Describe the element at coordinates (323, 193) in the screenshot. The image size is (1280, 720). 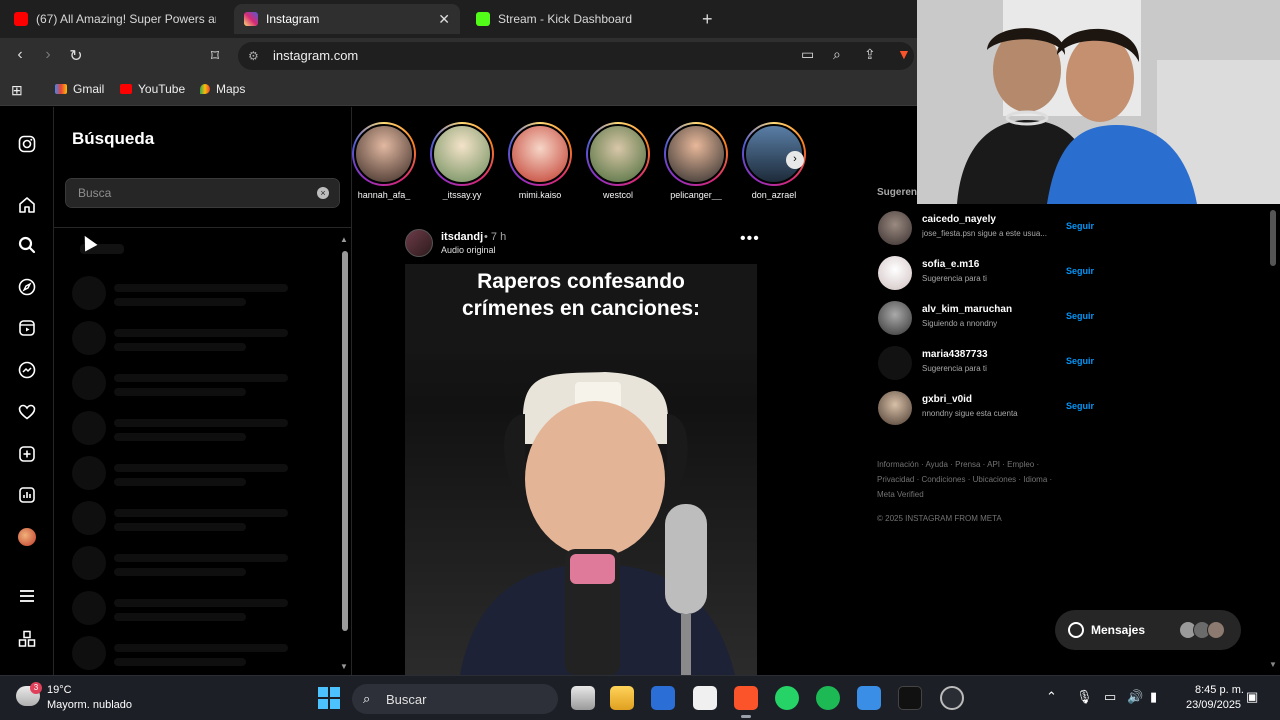
I see `clear-search-icon: ×` at that location.